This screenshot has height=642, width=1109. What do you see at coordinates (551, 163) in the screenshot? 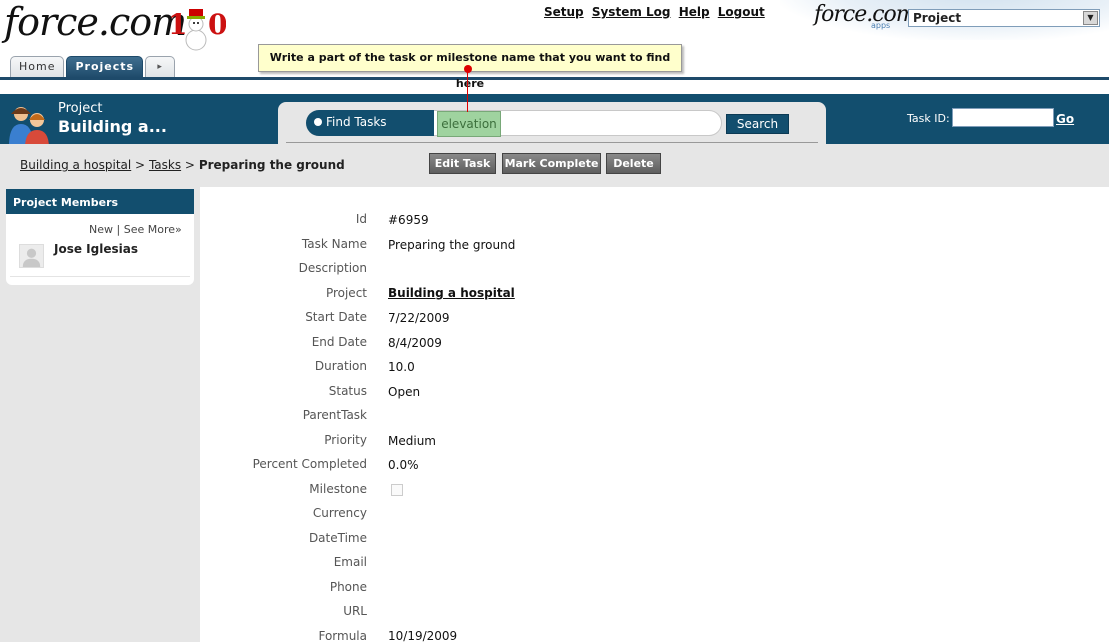
I see `mark-complete-button: Mark Complete` at bounding box center [551, 163].